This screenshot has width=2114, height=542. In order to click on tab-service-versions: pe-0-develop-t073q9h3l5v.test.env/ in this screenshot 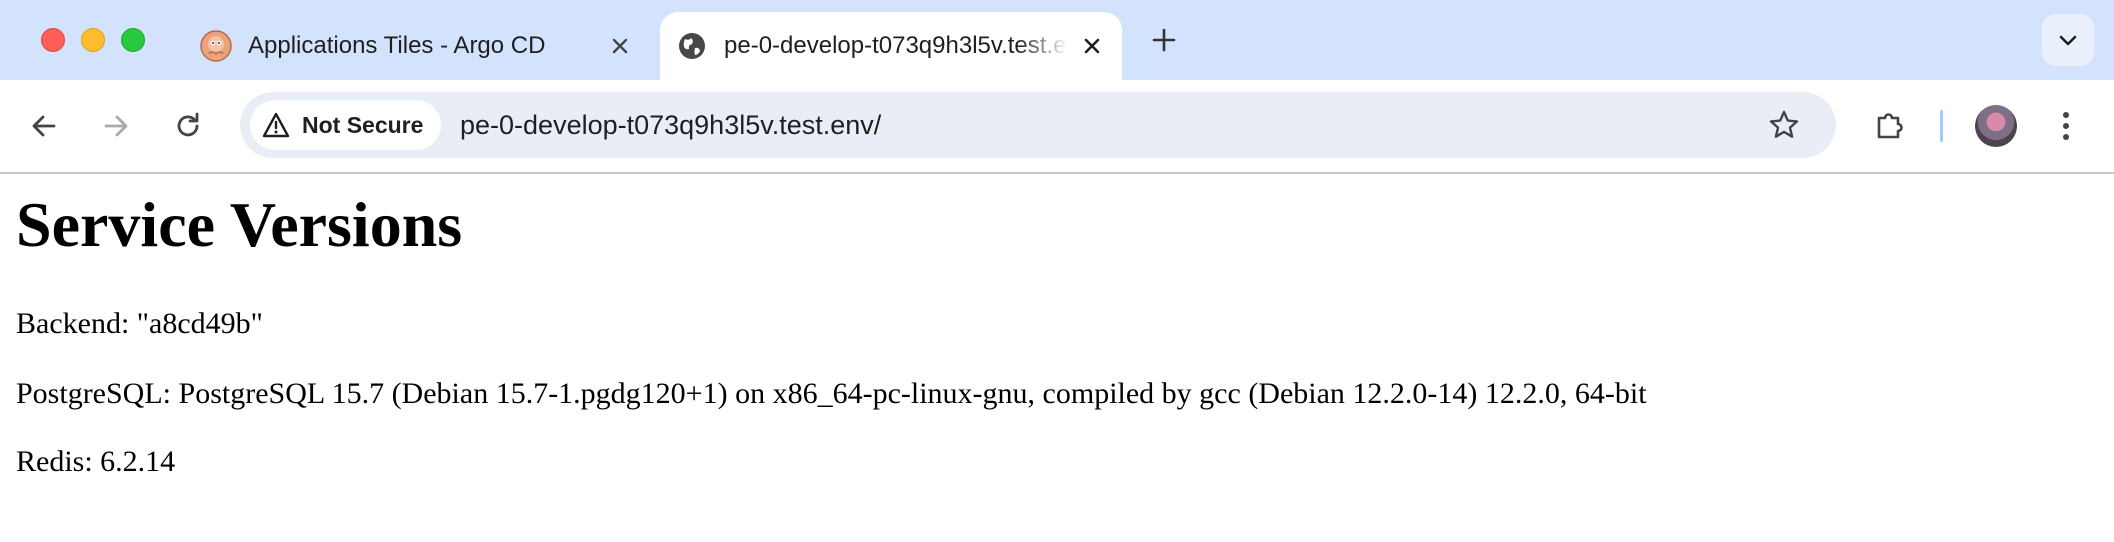, I will do `click(891, 46)`.